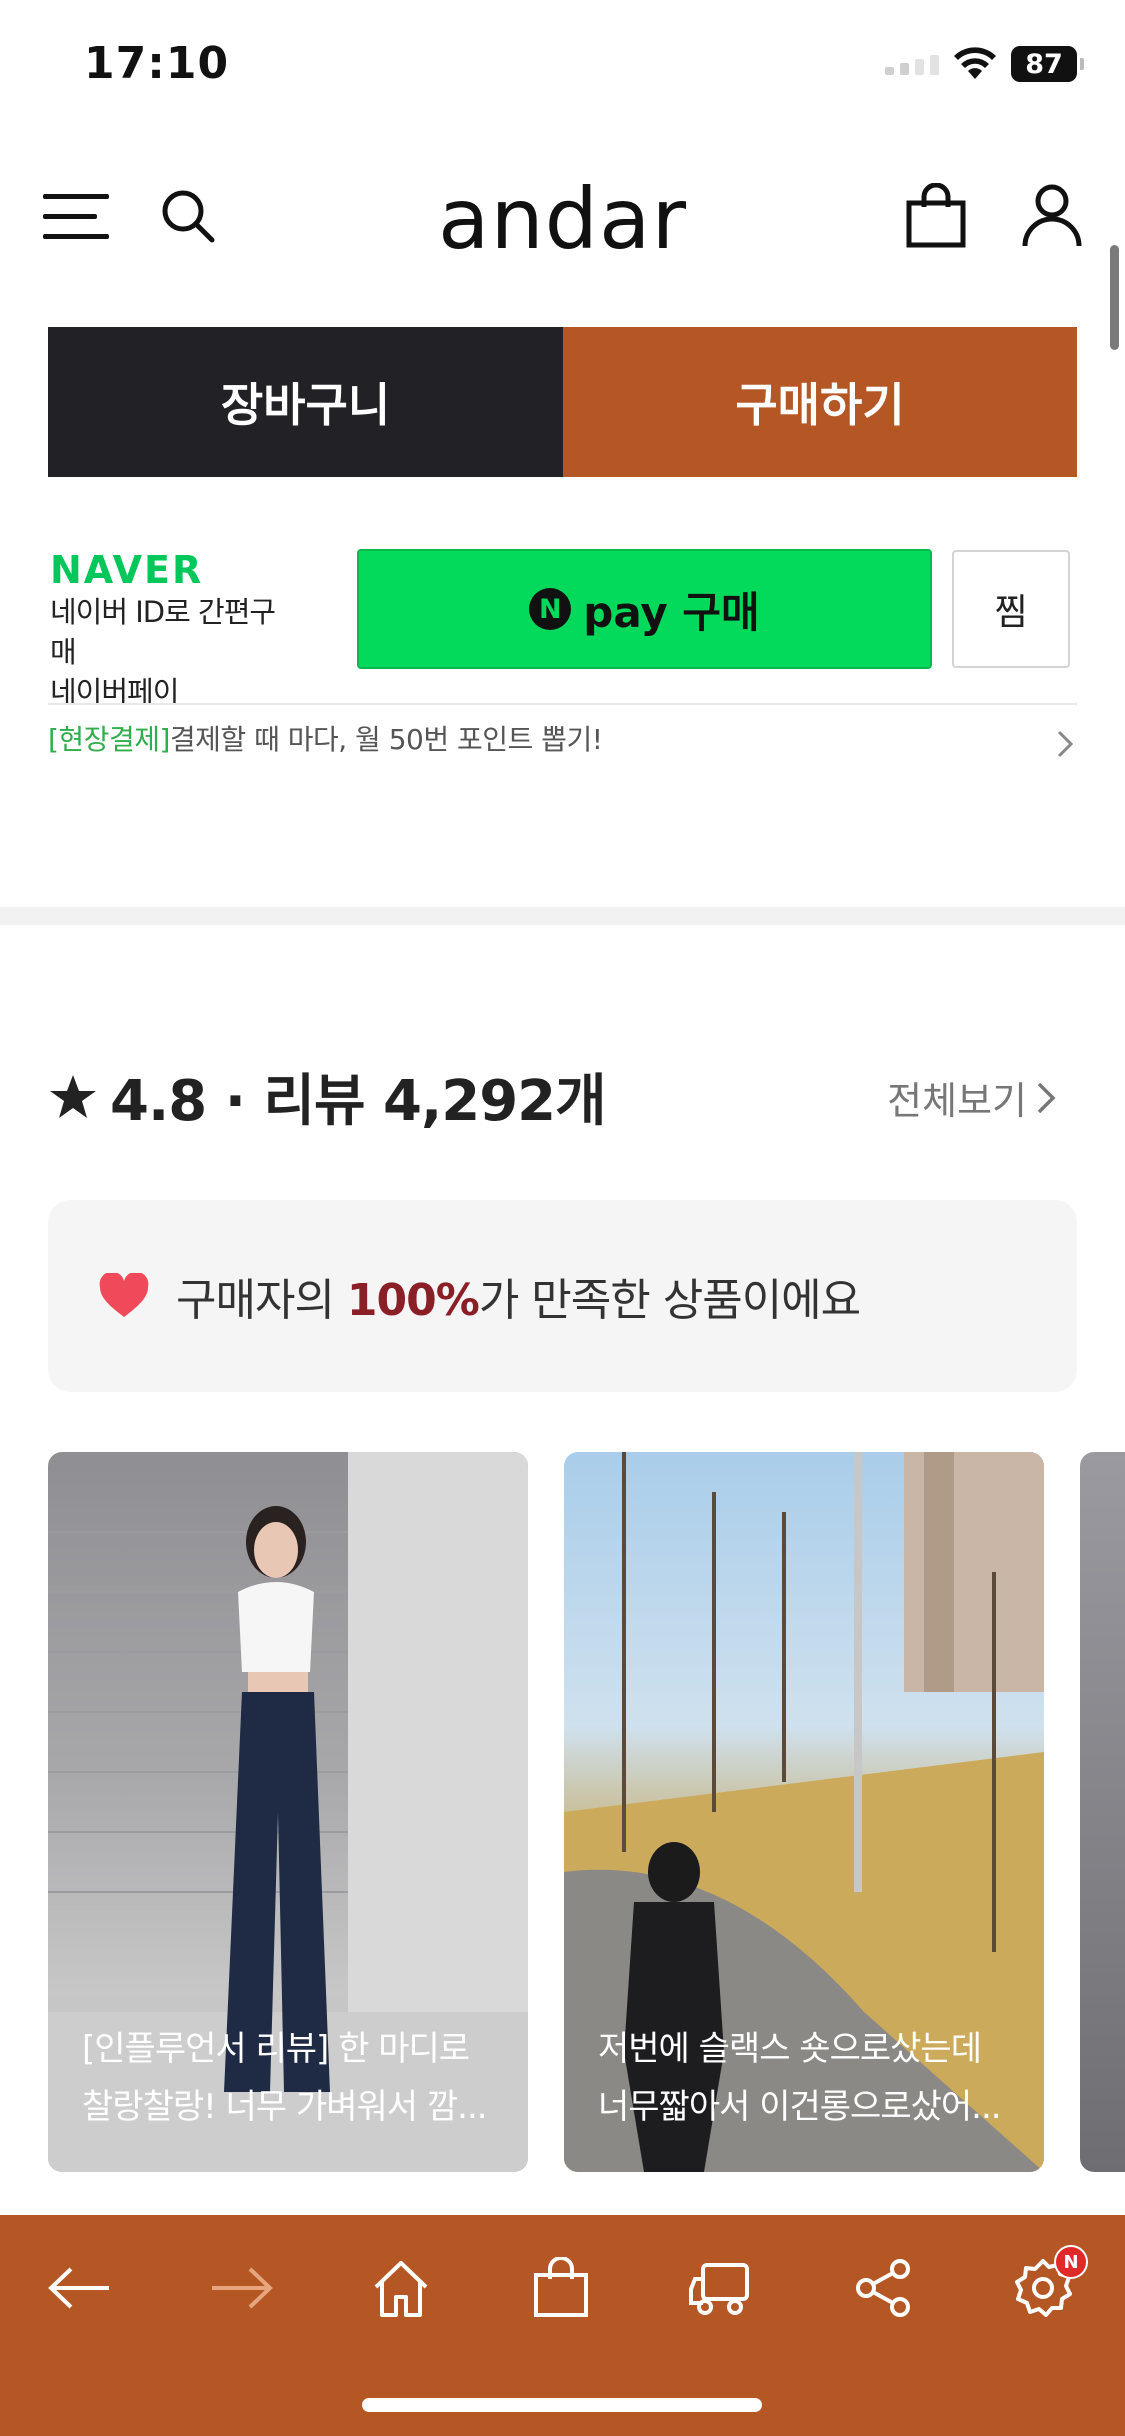 The width and height of the screenshot is (1125, 2436). I want to click on heart-icon, so click(124, 1295).